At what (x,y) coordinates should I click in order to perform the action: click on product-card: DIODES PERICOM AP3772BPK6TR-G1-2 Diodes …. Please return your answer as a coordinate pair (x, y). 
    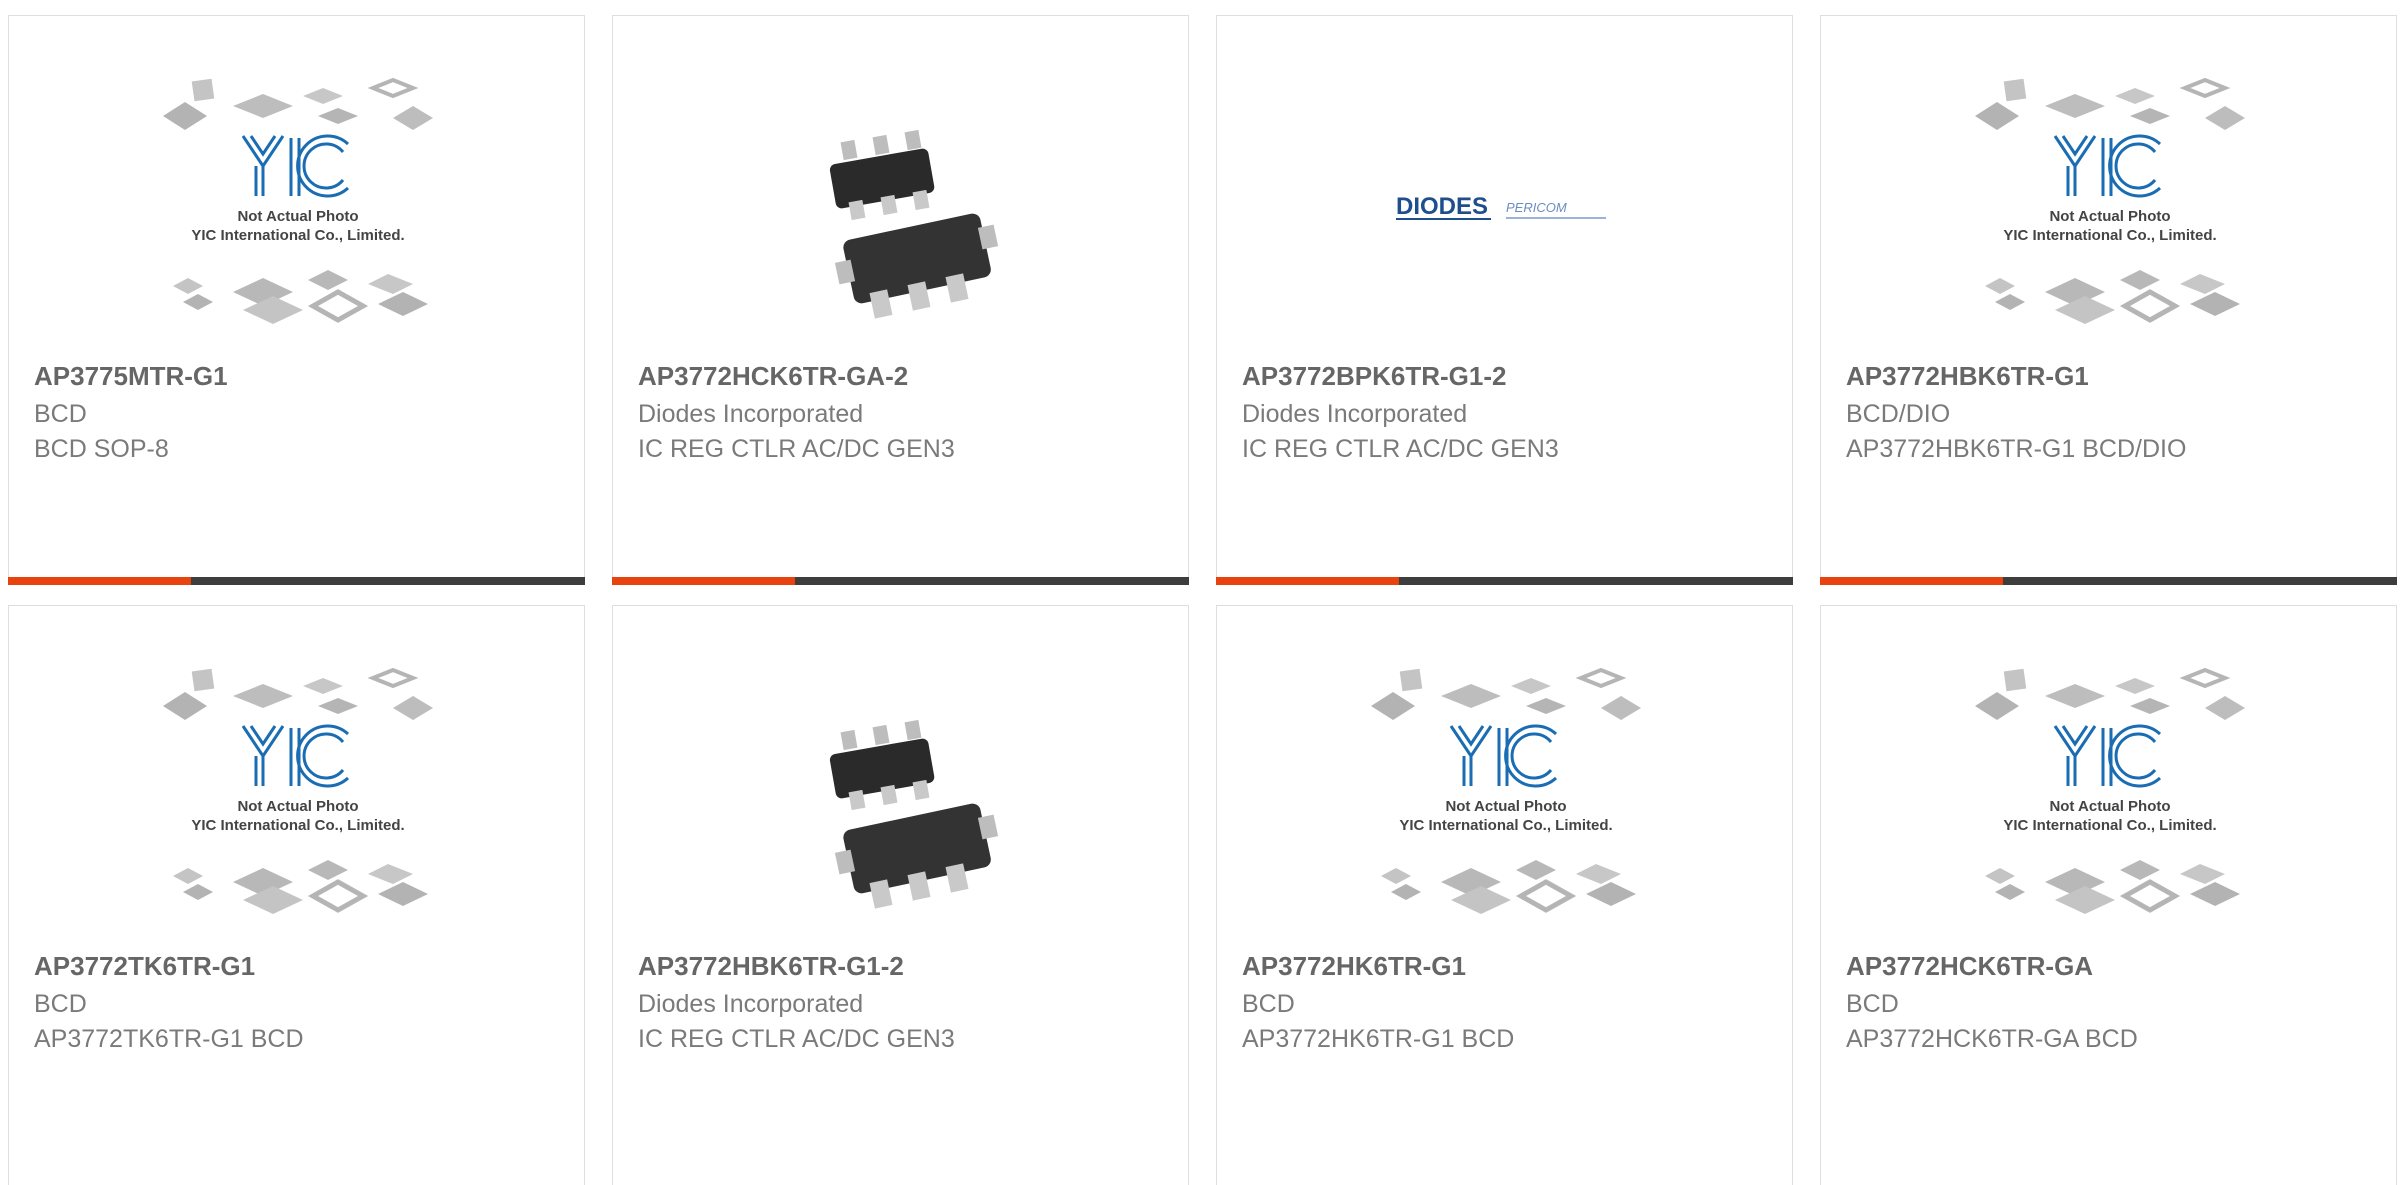
    Looking at the image, I should click on (1504, 300).